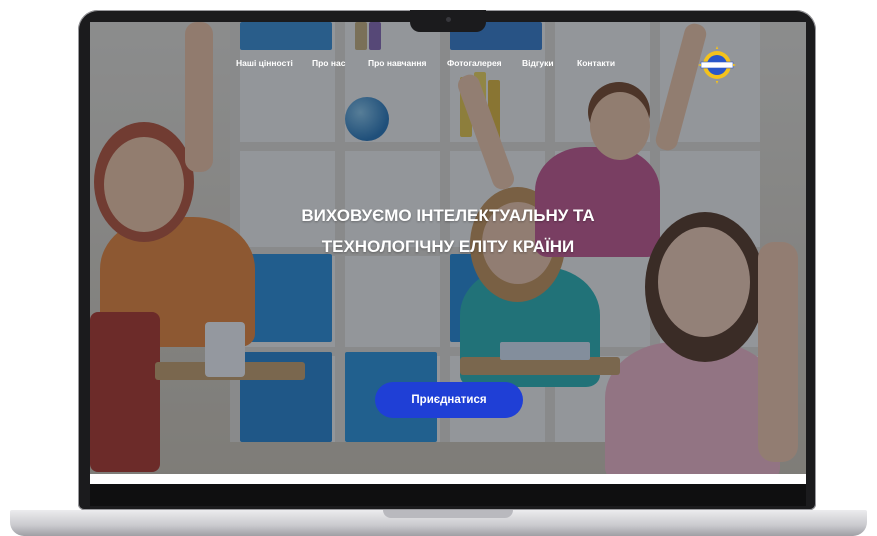  Describe the element at coordinates (596, 63) in the screenshot. I see `nav-item-contacts: Контакти` at that location.